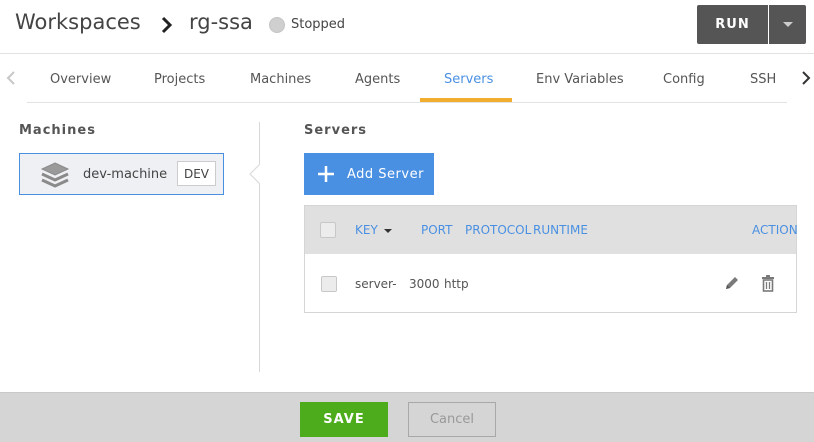 The height and width of the screenshot is (442, 814). What do you see at coordinates (560, 230) in the screenshot?
I see `column-runtime: RUNTIME` at bounding box center [560, 230].